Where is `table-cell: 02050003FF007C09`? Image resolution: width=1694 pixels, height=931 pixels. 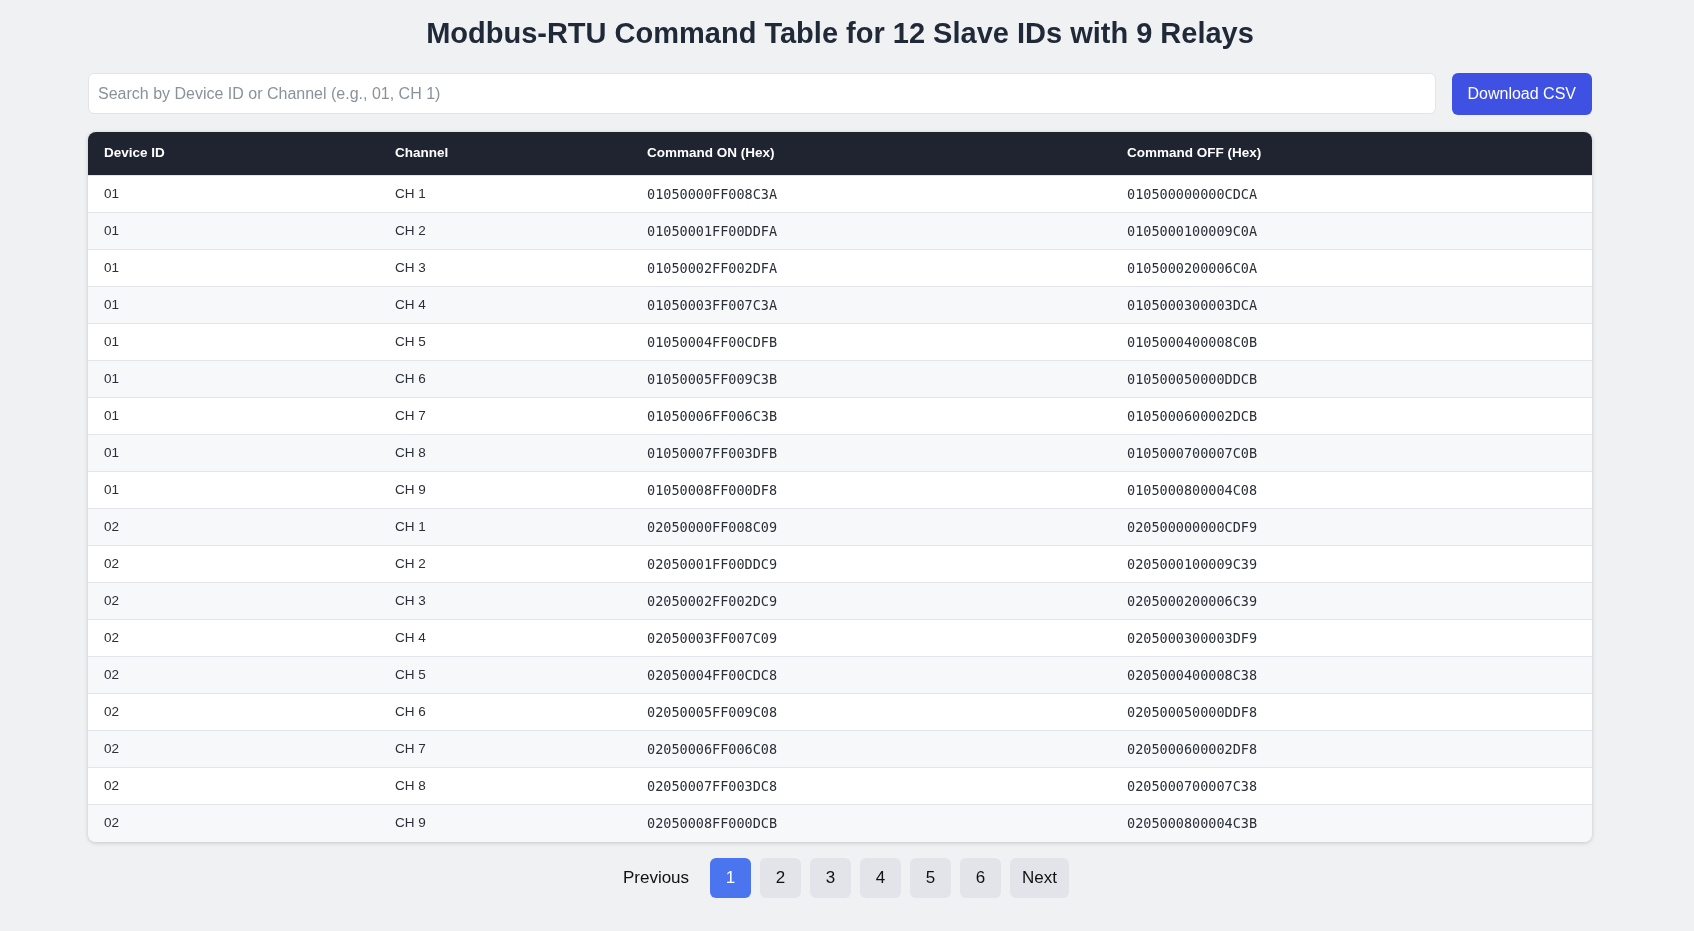 table-cell: 02050003FF007C09 is located at coordinates (871, 638).